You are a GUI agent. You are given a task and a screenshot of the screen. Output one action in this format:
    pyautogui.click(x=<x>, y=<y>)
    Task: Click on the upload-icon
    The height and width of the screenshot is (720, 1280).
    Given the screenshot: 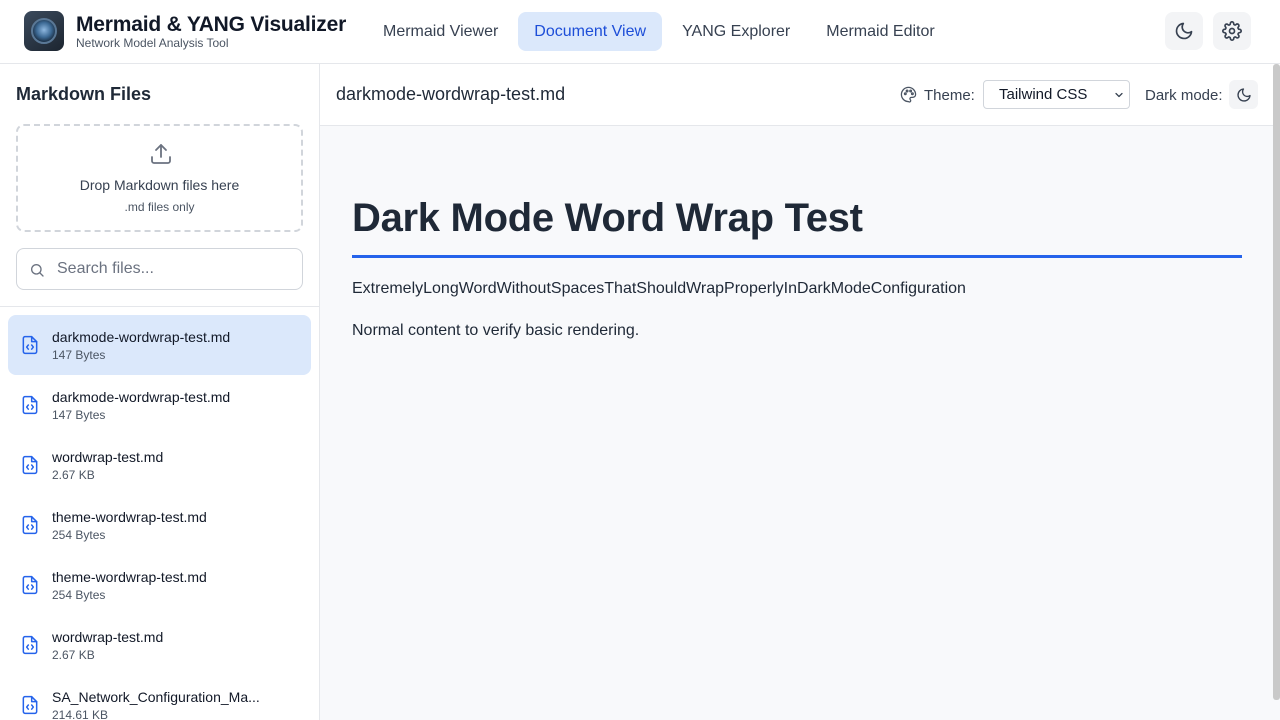 What is the action you would take?
    pyautogui.click(x=161, y=154)
    